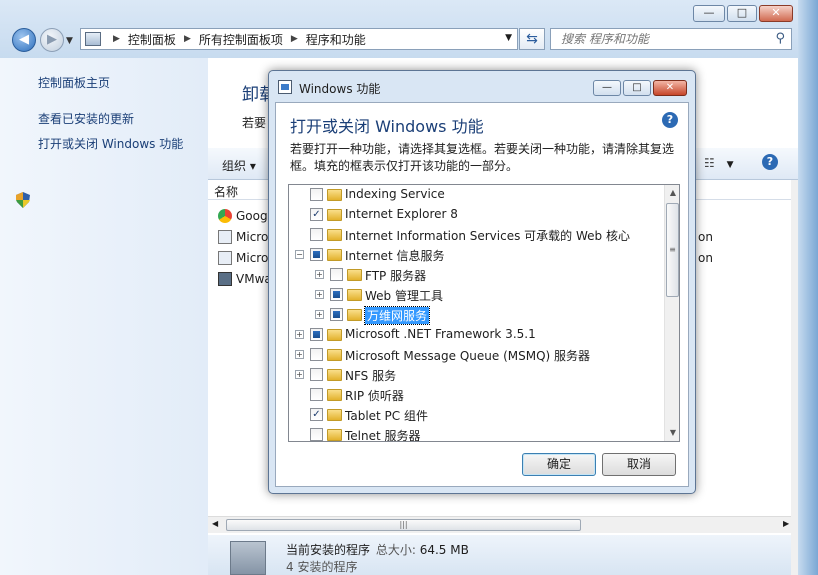 The image size is (818, 575). I want to click on minimize-button: —, so click(709, 13).